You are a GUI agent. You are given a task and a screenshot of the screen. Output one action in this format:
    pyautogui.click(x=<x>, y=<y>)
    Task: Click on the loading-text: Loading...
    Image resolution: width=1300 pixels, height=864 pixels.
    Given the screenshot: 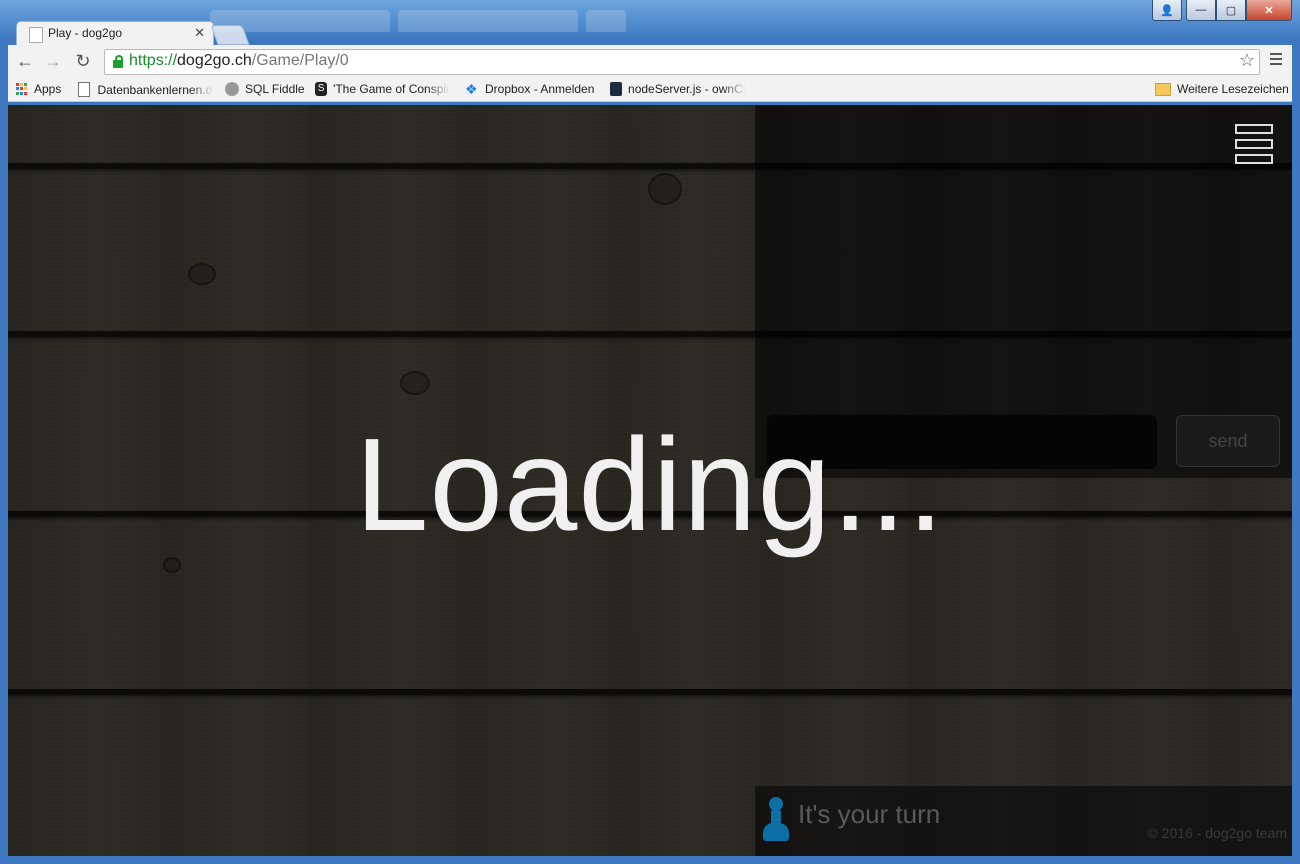 What is the action you would take?
    pyautogui.click(x=650, y=484)
    